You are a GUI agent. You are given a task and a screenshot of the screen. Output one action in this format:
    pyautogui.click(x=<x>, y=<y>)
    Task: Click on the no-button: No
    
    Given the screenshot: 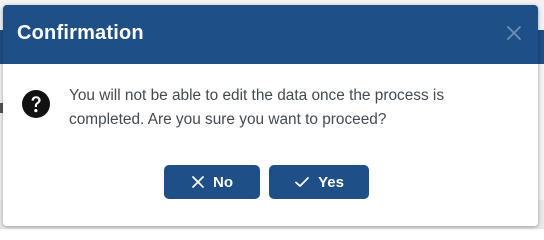 What is the action you would take?
    pyautogui.click(x=212, y=182)
    